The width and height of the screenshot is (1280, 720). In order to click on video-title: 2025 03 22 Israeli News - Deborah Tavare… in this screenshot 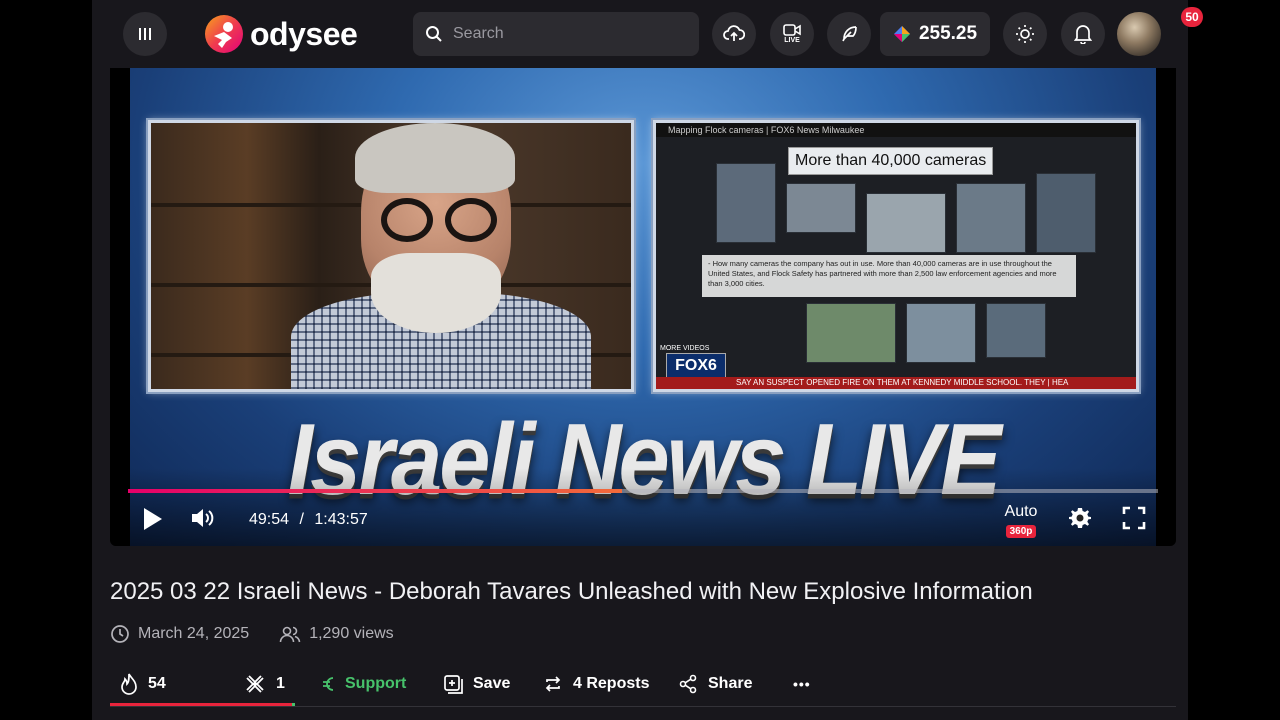, I will do `click(571, 591)`.